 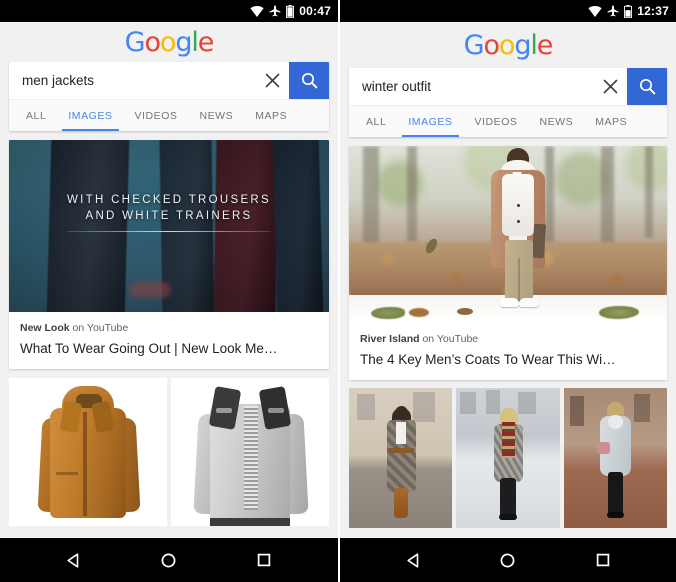 I want to click on status-time: 00:47, so click(x=315, y=10).